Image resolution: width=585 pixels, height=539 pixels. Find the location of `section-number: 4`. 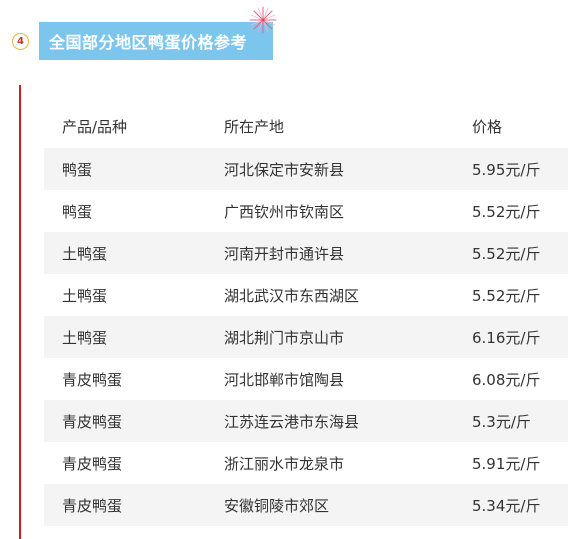

section-number: 4 is located at coordinates (20, 41).